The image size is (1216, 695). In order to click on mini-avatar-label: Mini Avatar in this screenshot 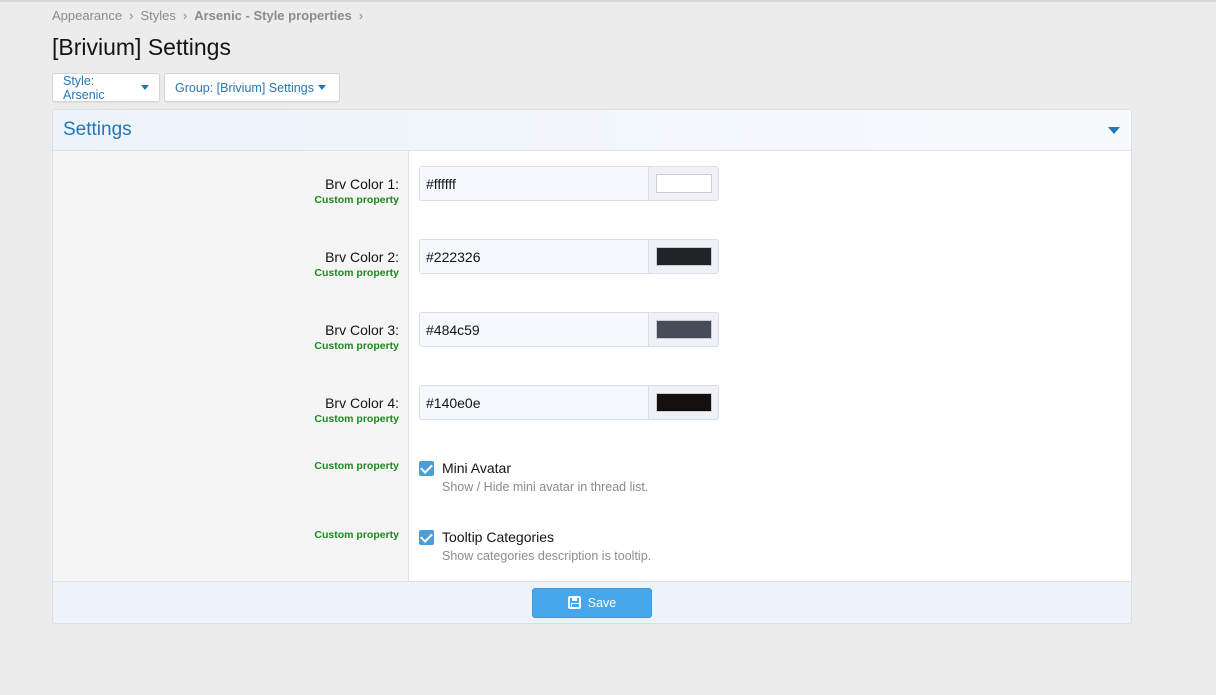, I will do `click(476, 468)`.